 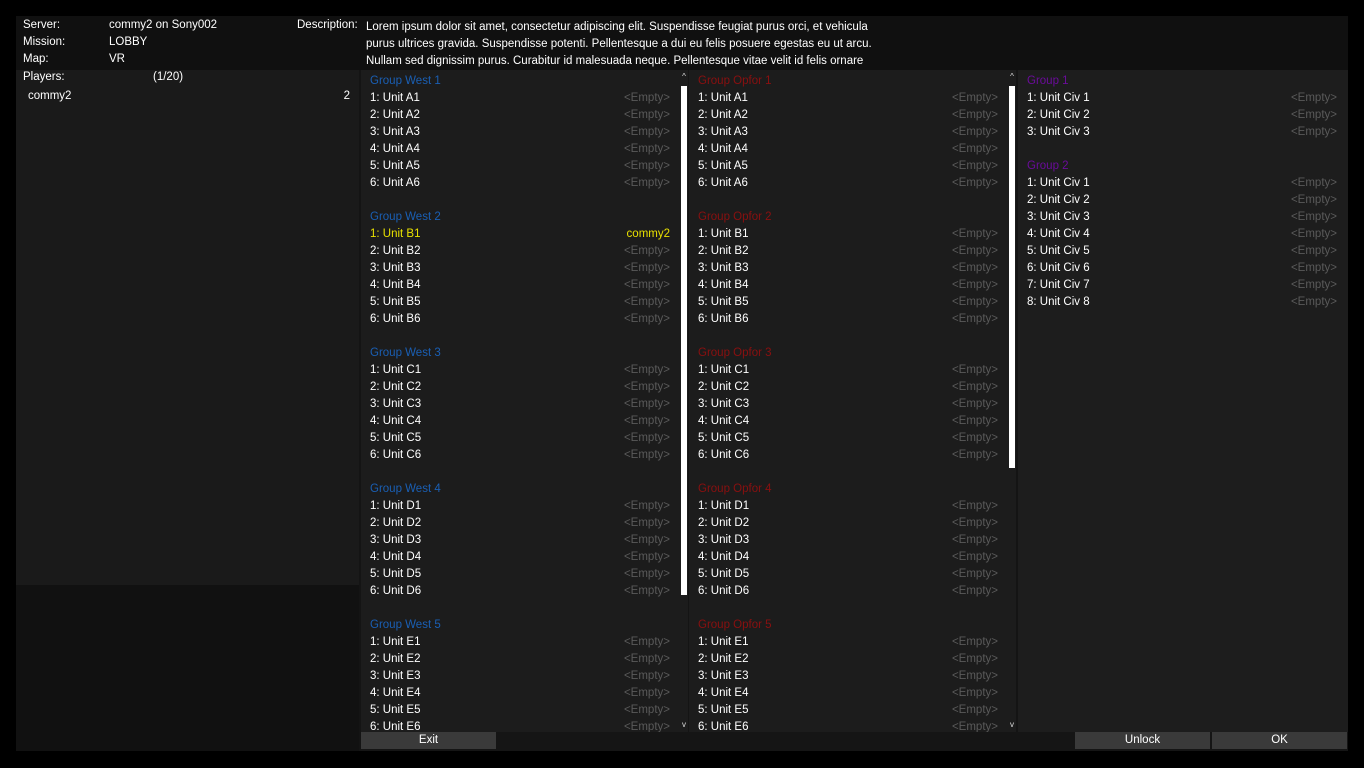 I want to click on slot-role: 3: Unit Civ 3, so click(x=1058, y=217).